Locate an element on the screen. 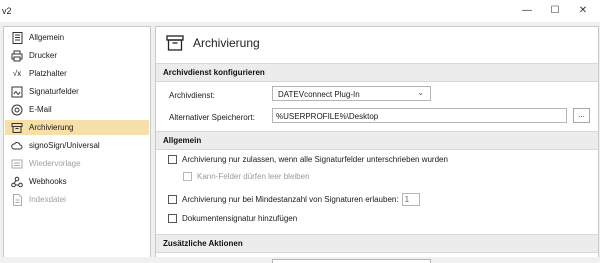  archive-service-select: DATEVconnect Plug-In ⌄ is located at coordinates (351, 93).